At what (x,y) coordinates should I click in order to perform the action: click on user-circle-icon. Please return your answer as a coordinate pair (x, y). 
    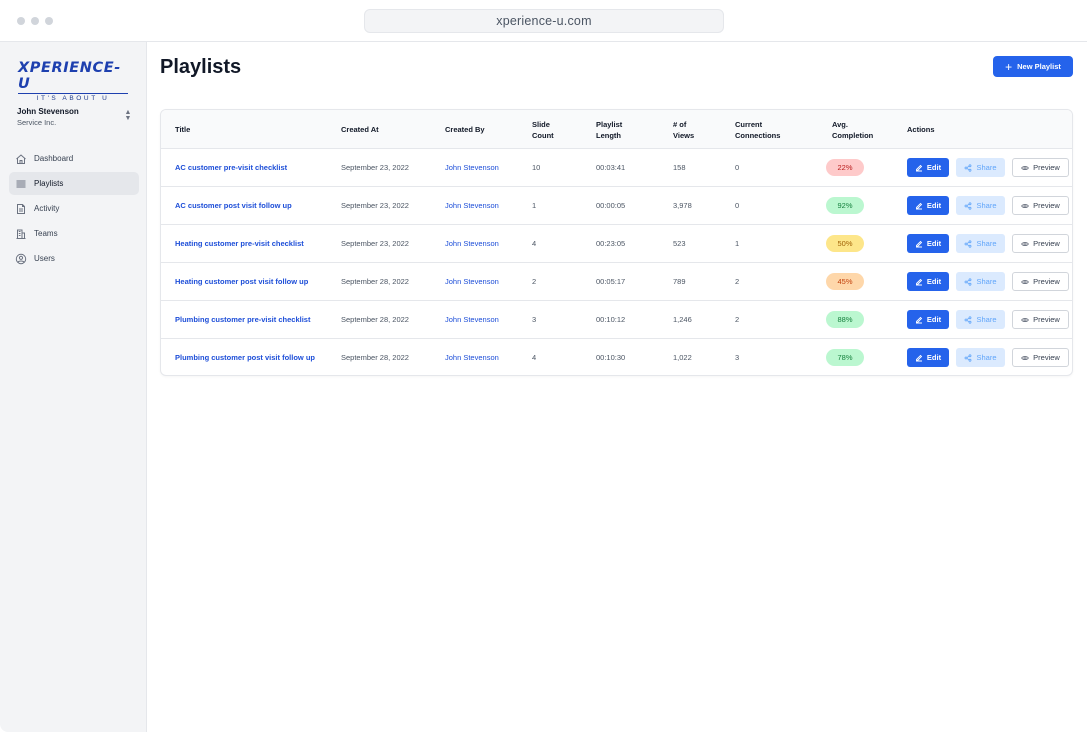
    Looking at the image, I should click on (21, 259).